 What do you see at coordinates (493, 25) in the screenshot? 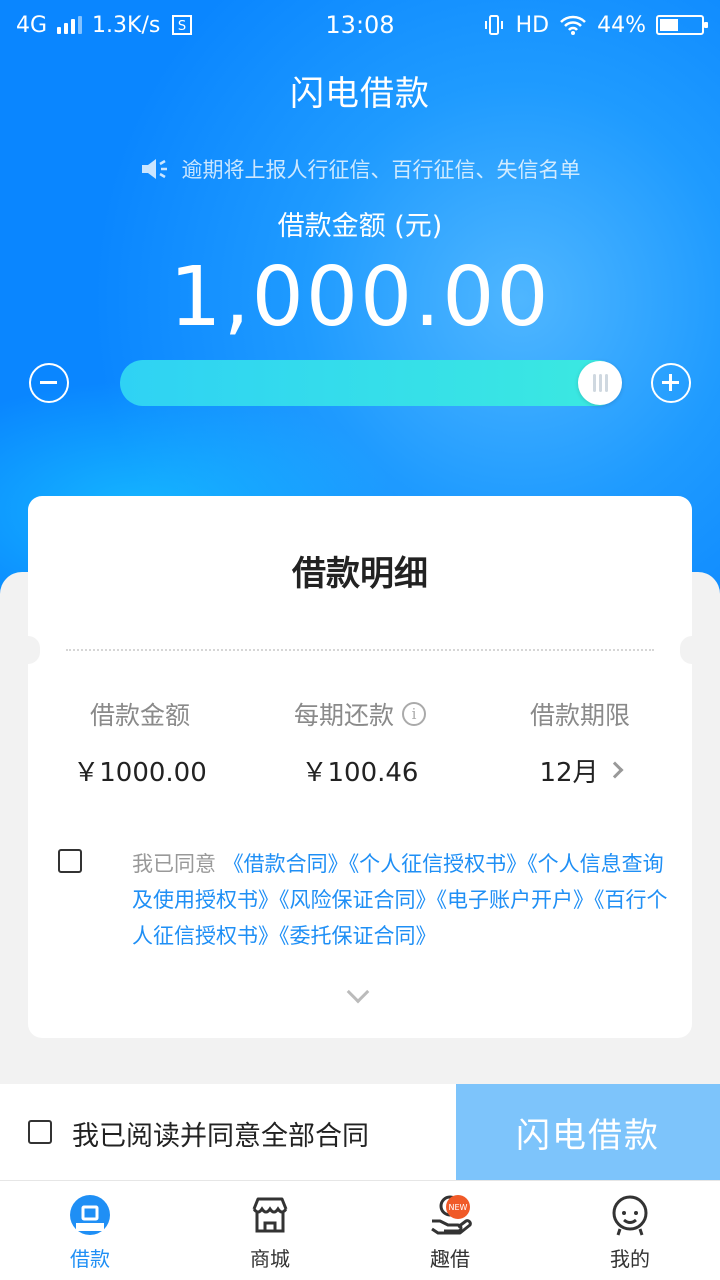
I see `vibrate-icon` at bounding box center [493, 25].